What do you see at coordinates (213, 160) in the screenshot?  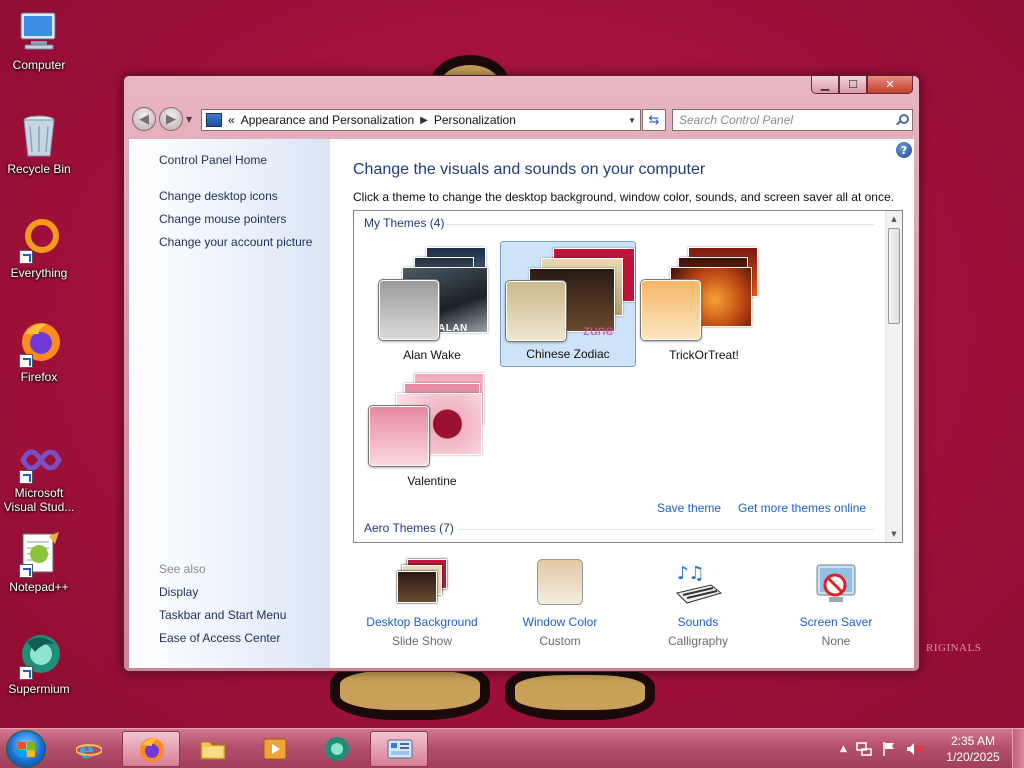 I see `control-panel-home-link: Control Panel Home` at bounding box center [213, 160].